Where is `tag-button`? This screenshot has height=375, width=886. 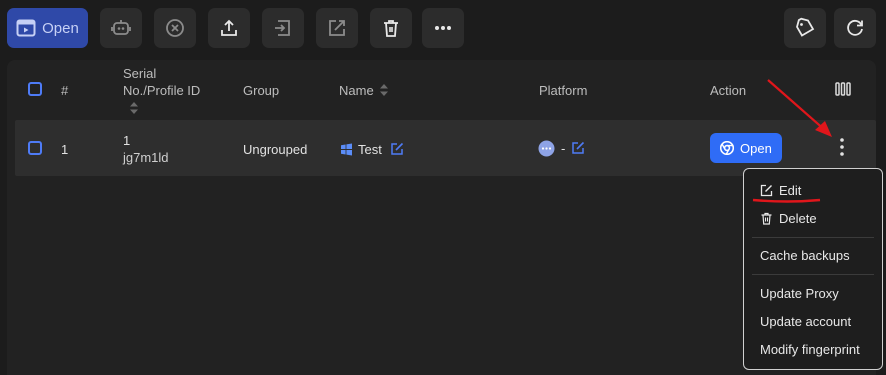
tag-button is located at coordinates (805, 28).